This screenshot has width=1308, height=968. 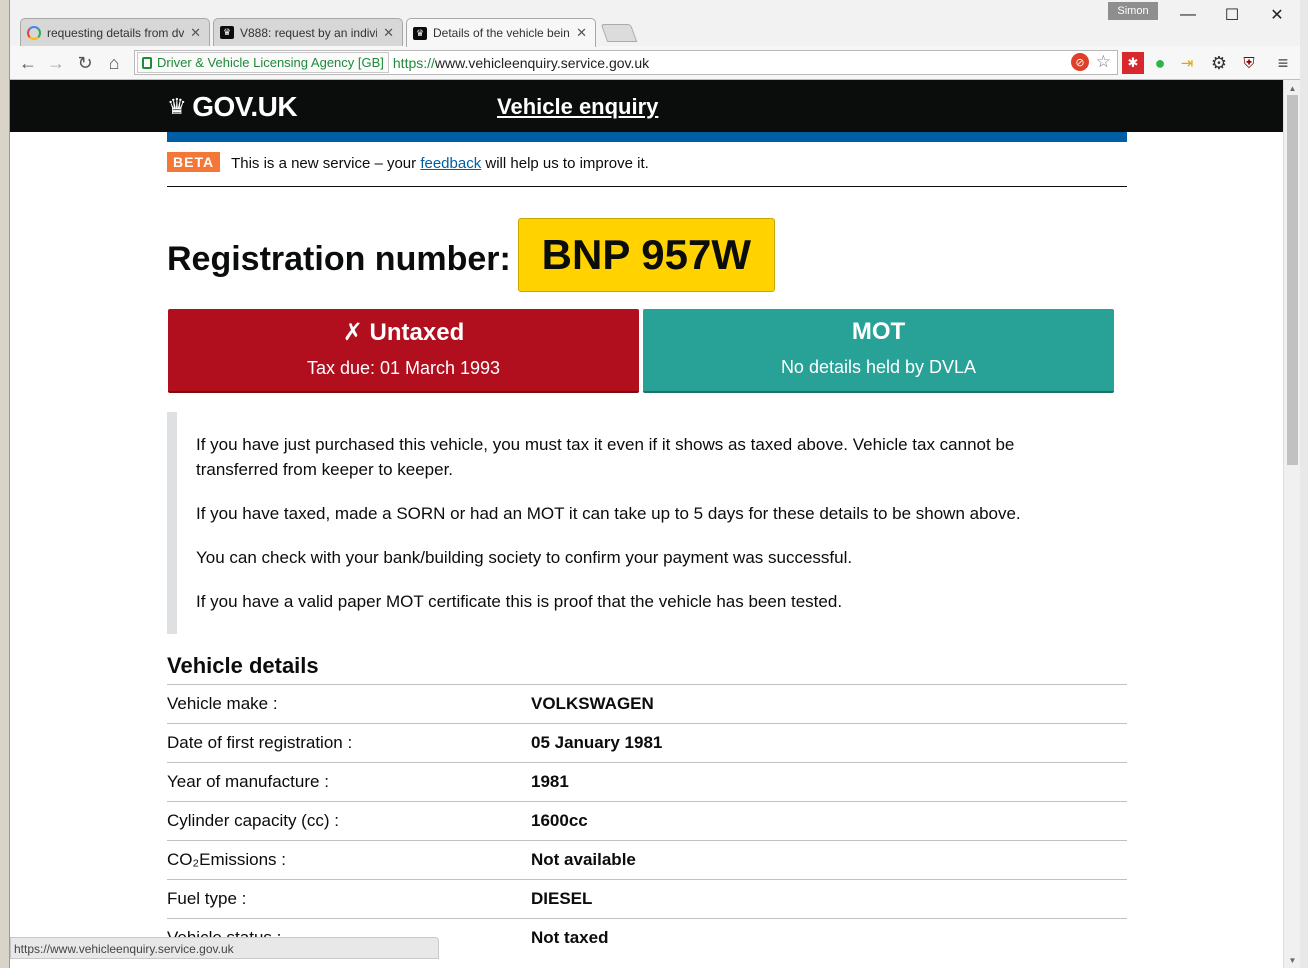 I want to click on table-row: Fuel type : DIESEL, so click(x=647, y=898).